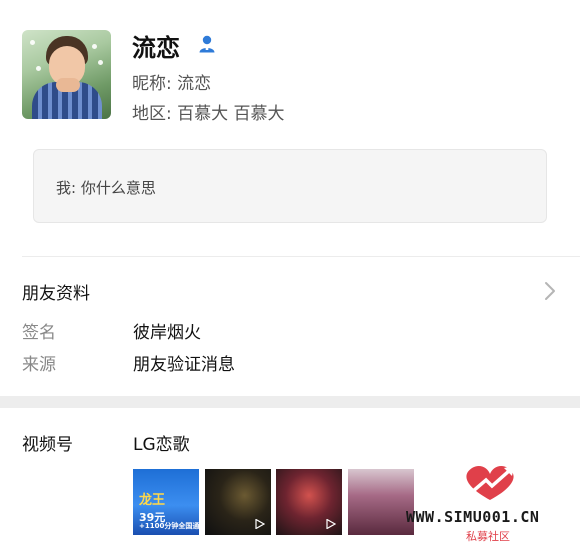 The height and width of the screenshot is (547, 580). I want to click on signature-label: 签名, so click(39, 333).